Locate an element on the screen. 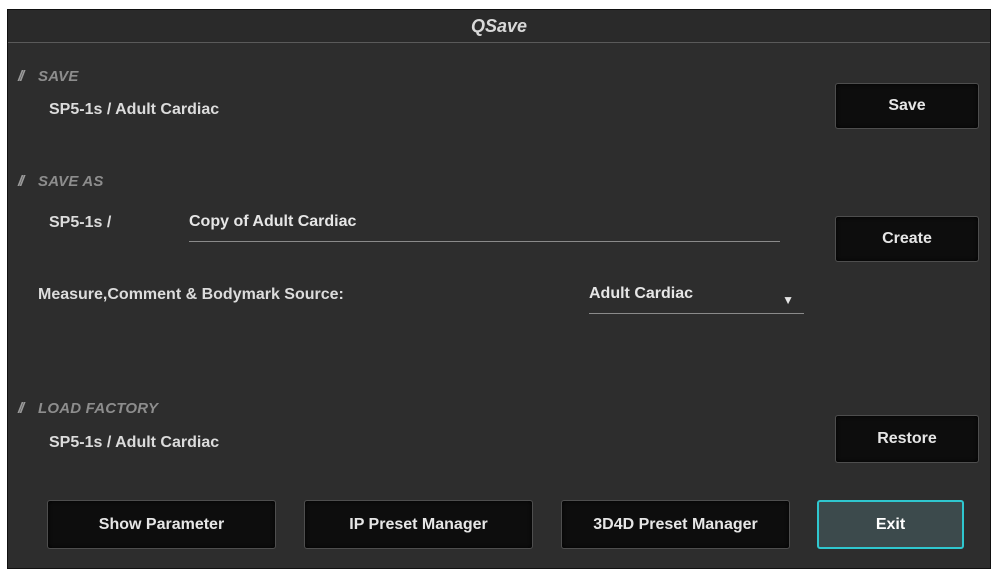 Image resolution: width=998 pixels, height=573 pixels. show-parameter-button: Show Parameter is located at coordinates (161, 524).